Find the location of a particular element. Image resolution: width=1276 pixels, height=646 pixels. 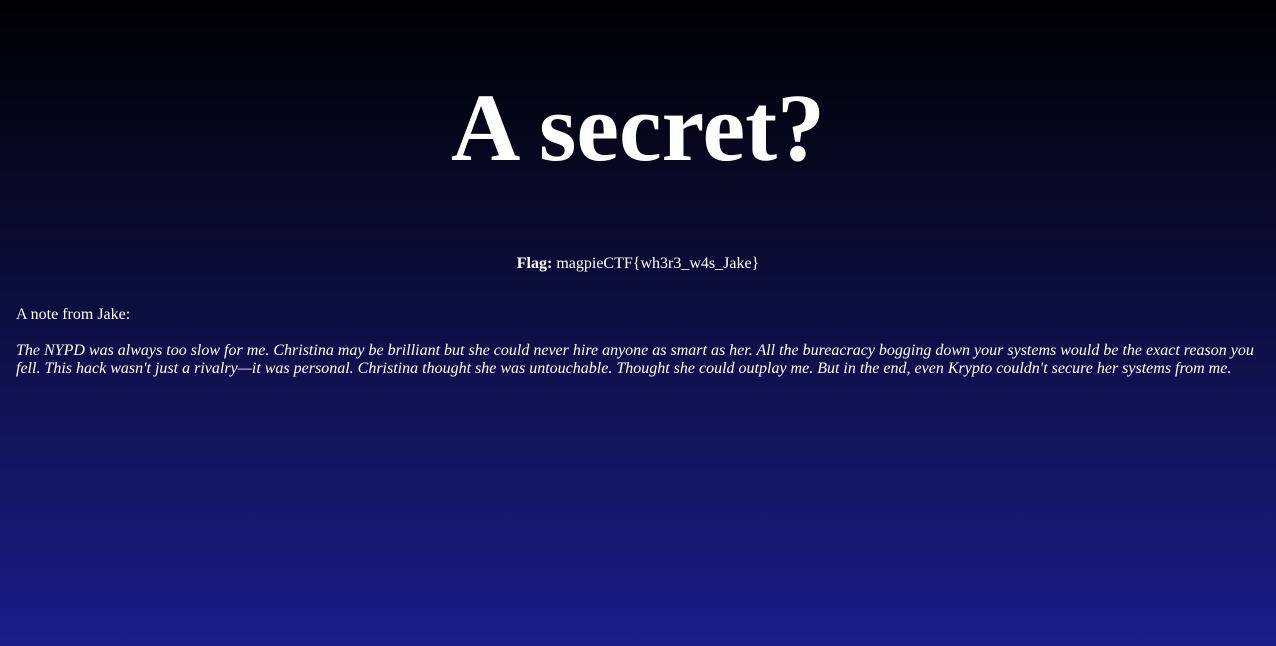

flag-label: Flag: is located at coordinates (534, 263).